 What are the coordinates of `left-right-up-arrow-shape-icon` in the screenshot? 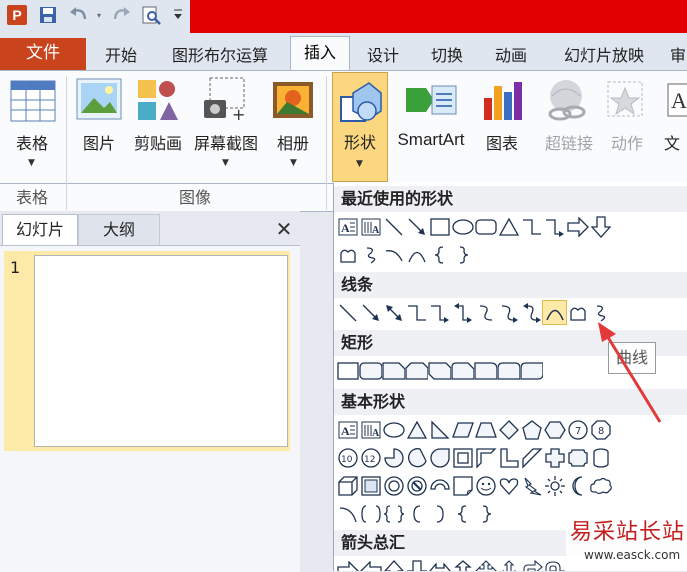 It's located at (508, 565).